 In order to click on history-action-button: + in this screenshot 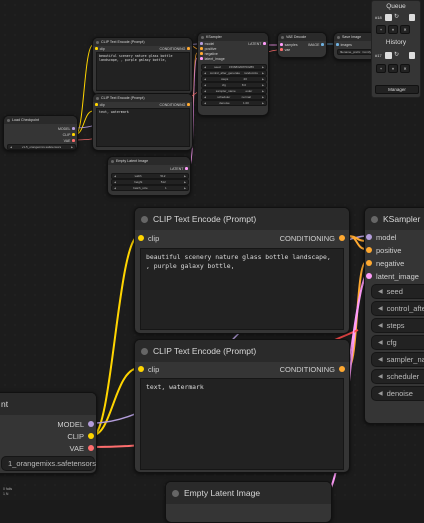, I will do `click(381, 68)`.